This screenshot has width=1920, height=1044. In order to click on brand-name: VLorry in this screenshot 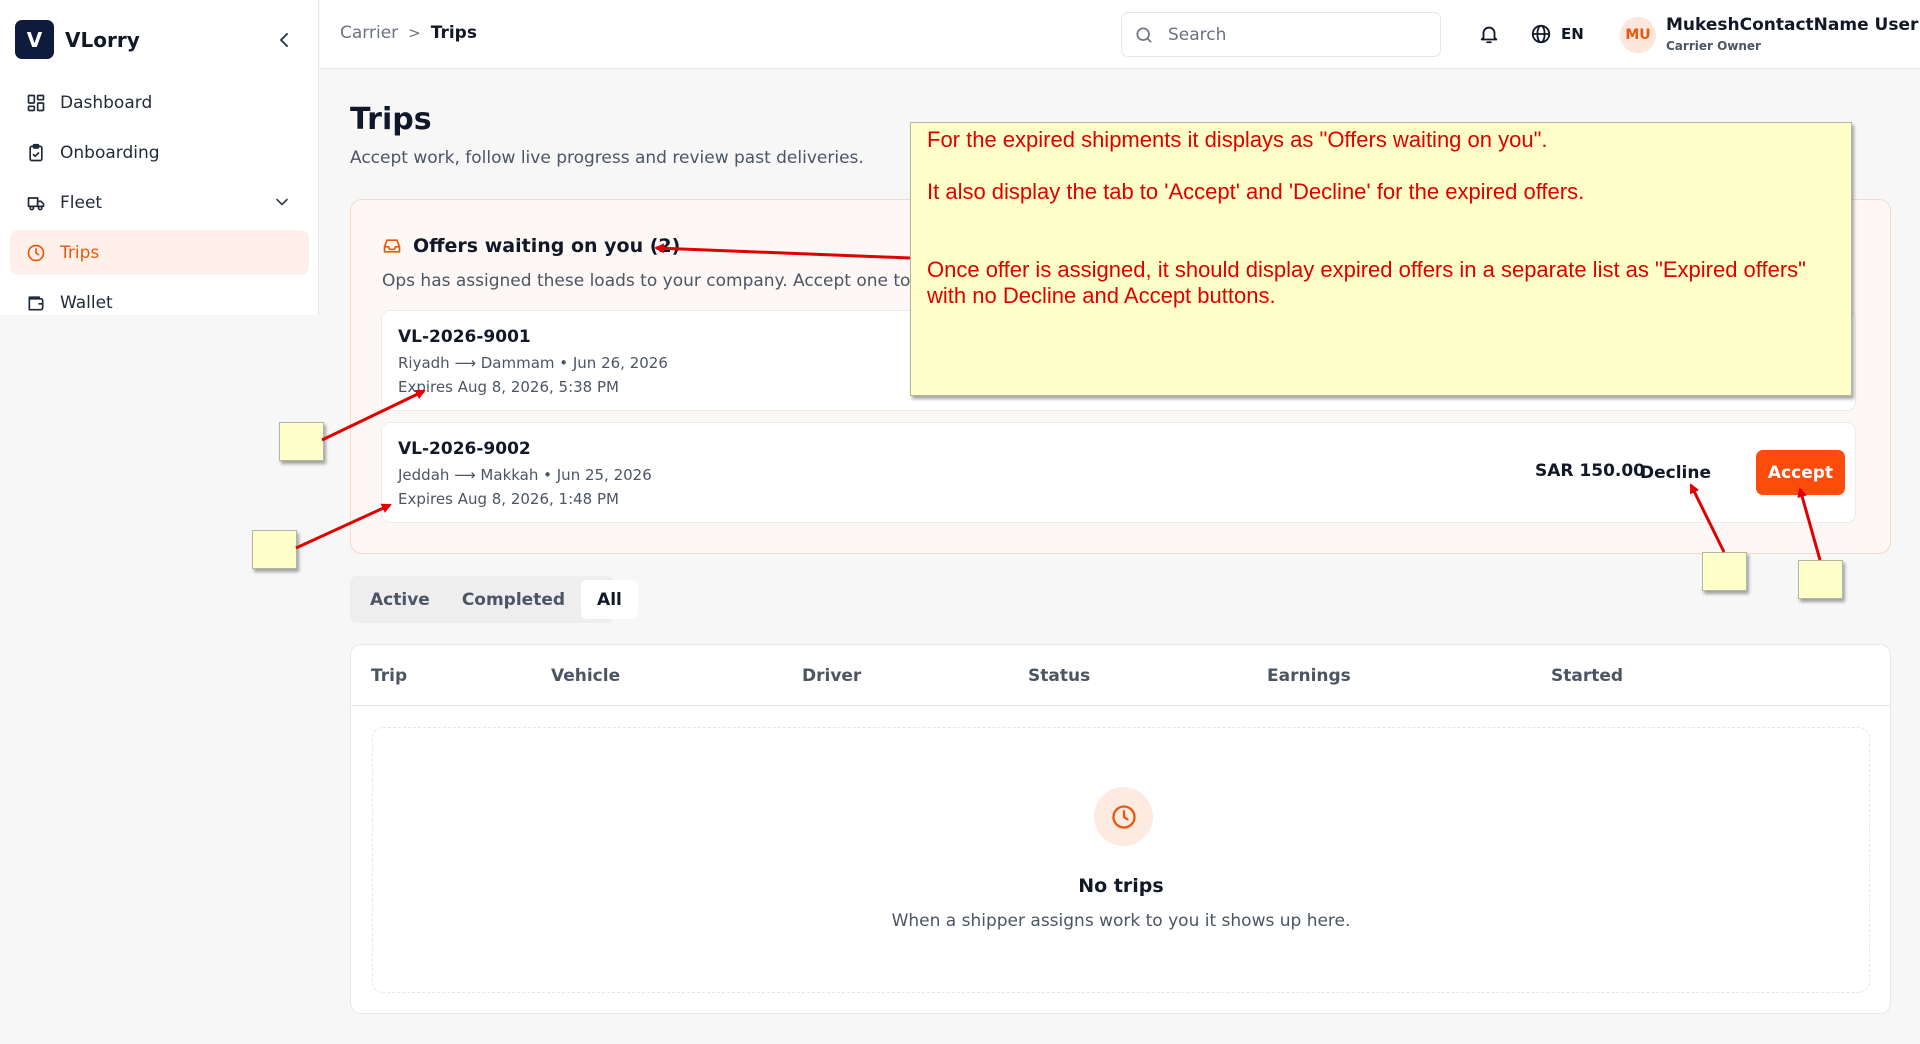, I will do `click(102, 39)`.